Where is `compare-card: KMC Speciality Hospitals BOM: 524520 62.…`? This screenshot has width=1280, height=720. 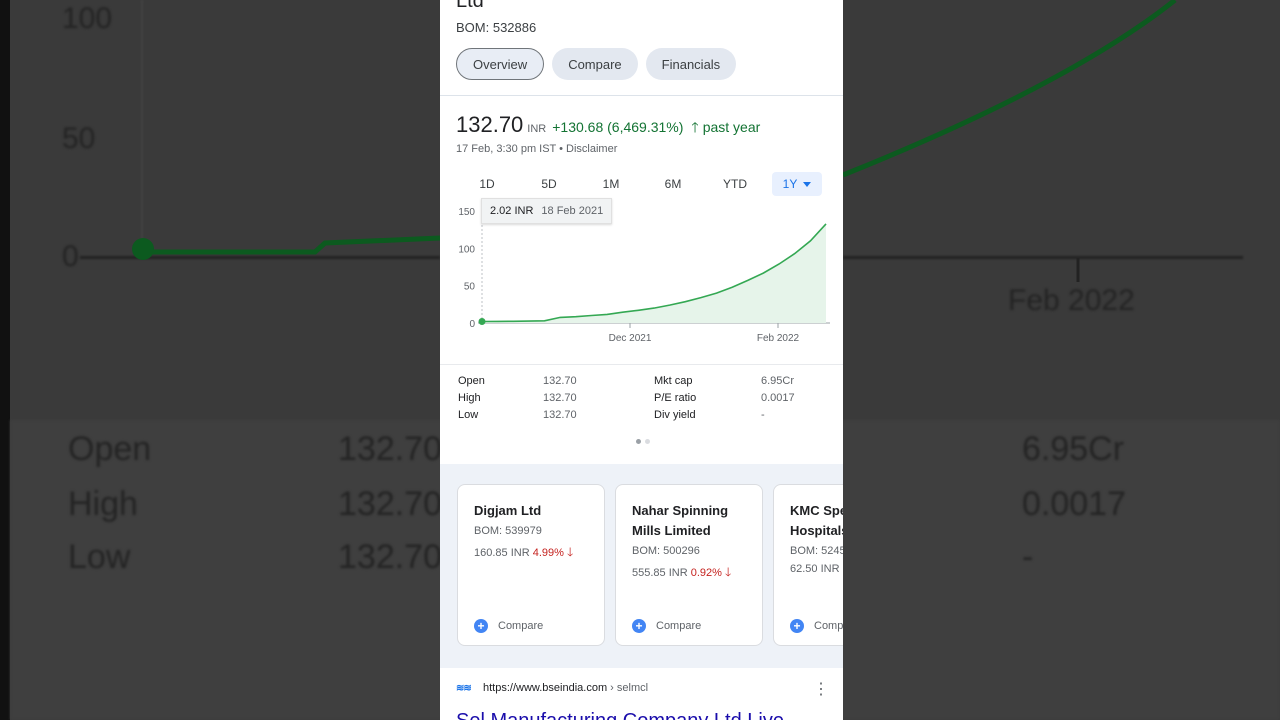 compare-card: KMC Speciality Hospitals BOM: 524520 62.… is located at coordinates (808, 565).